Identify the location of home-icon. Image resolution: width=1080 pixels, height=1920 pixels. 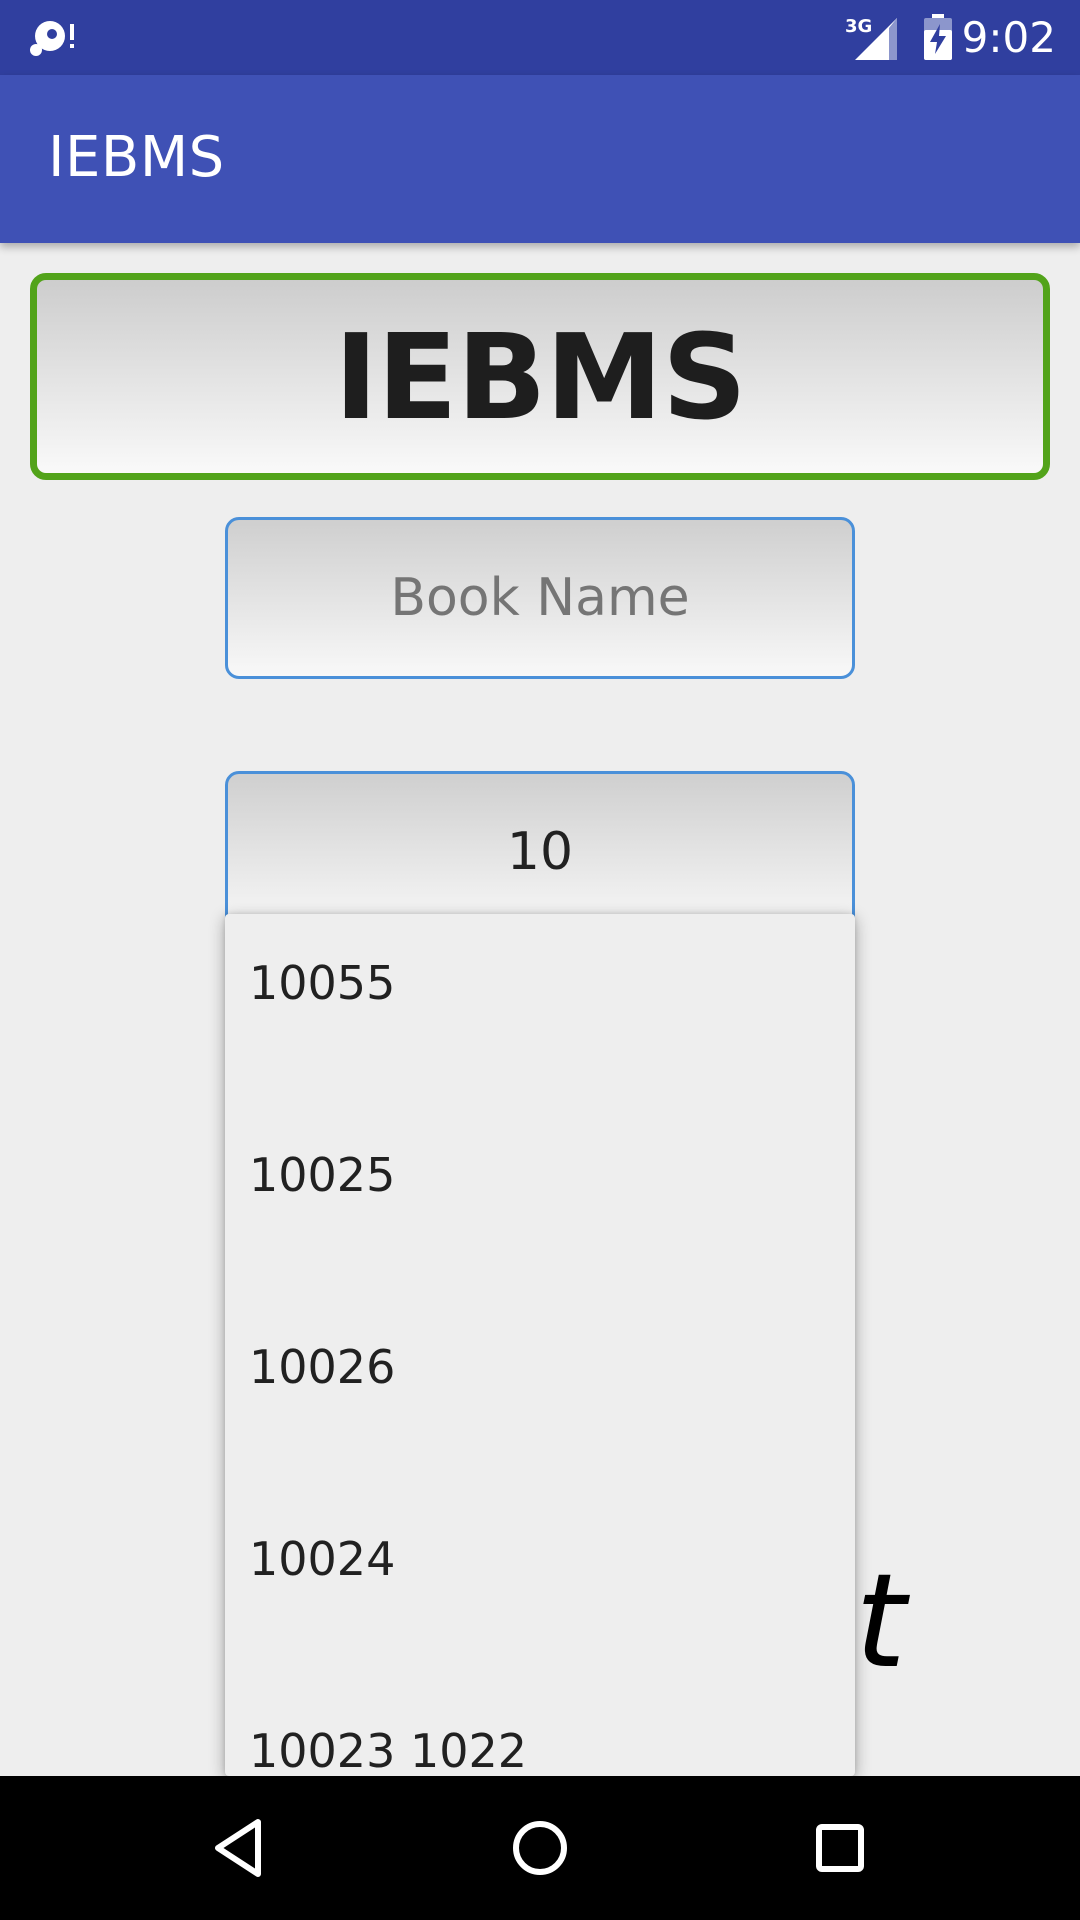
(540, 1848).